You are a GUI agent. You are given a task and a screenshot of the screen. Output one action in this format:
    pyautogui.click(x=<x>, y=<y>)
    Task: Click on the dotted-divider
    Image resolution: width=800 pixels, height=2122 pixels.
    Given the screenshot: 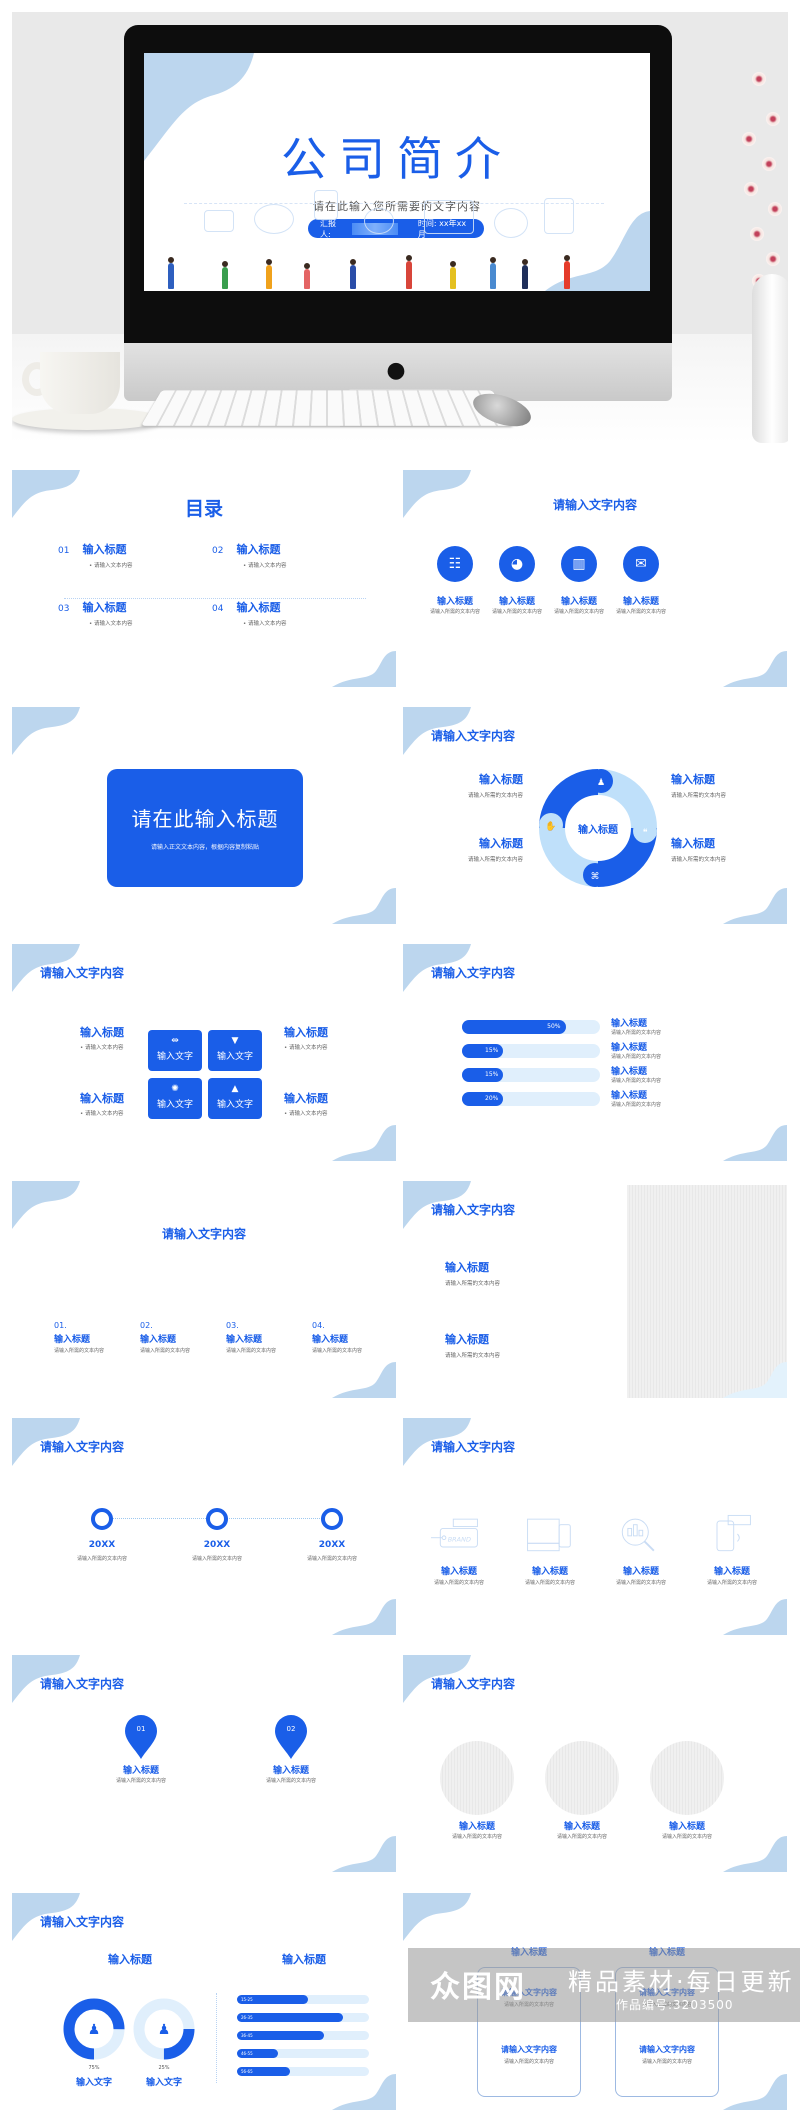 What is the action you would take?
    pyautogui.click(x=216, y=2038)
    